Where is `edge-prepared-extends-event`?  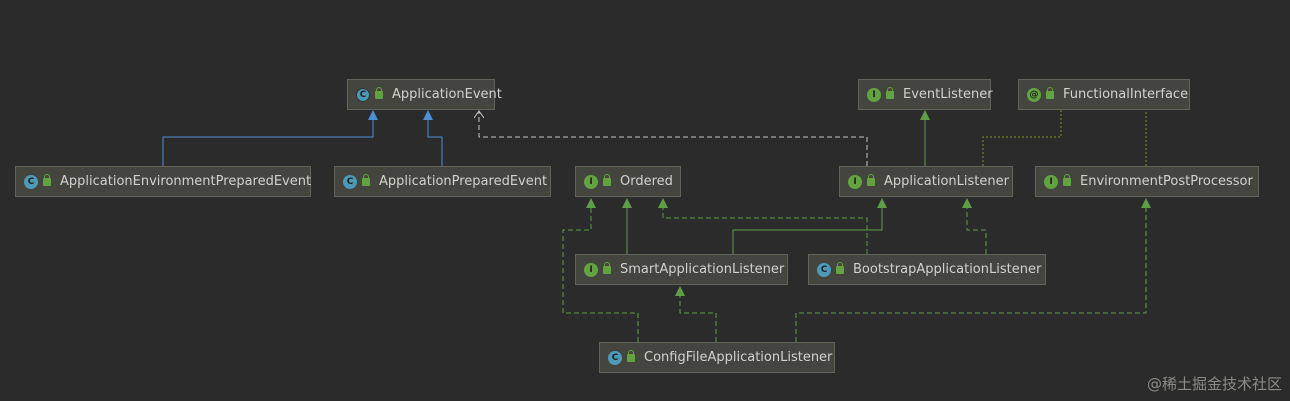
edge-prepared-extends-event is located at coordinates (433, 138).